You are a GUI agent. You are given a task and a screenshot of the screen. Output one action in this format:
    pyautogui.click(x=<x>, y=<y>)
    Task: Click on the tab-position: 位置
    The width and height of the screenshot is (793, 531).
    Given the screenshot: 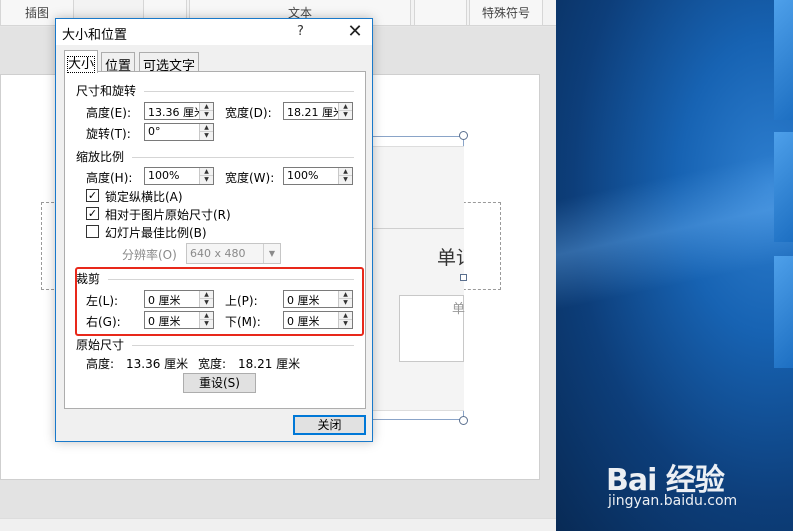 What is the action you would take?
    pyautogui.click(x=118, y=63)
    